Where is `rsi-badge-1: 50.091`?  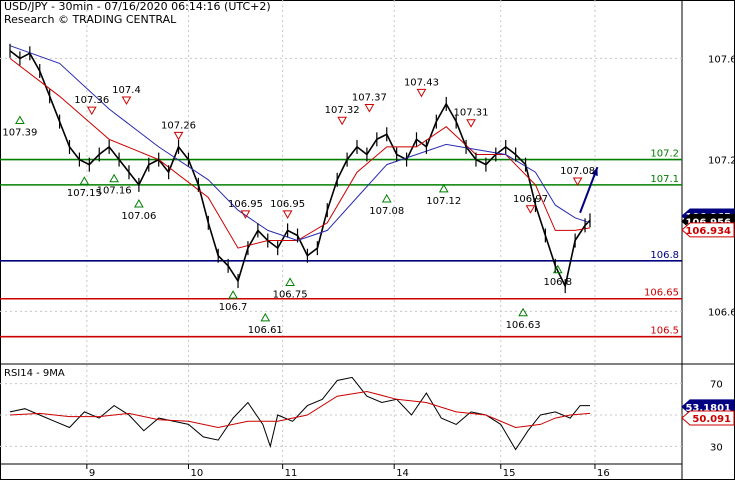
rsi-badge-1: 50.091 is located at coordinates (711, 419).